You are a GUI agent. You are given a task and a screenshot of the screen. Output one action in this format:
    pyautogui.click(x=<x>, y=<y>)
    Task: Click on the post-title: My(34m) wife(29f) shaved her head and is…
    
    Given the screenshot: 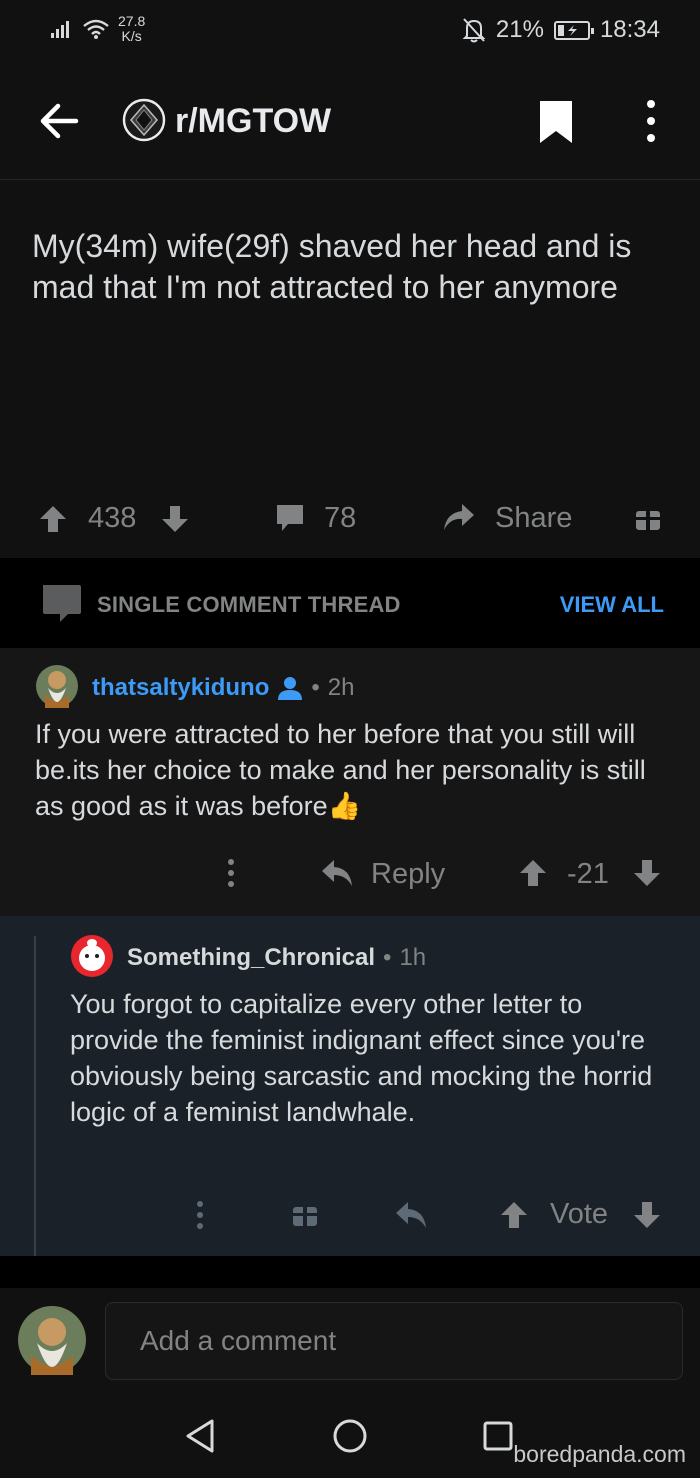 What is the action you would take?
    pyautogui.click(x=342, y=267)
    